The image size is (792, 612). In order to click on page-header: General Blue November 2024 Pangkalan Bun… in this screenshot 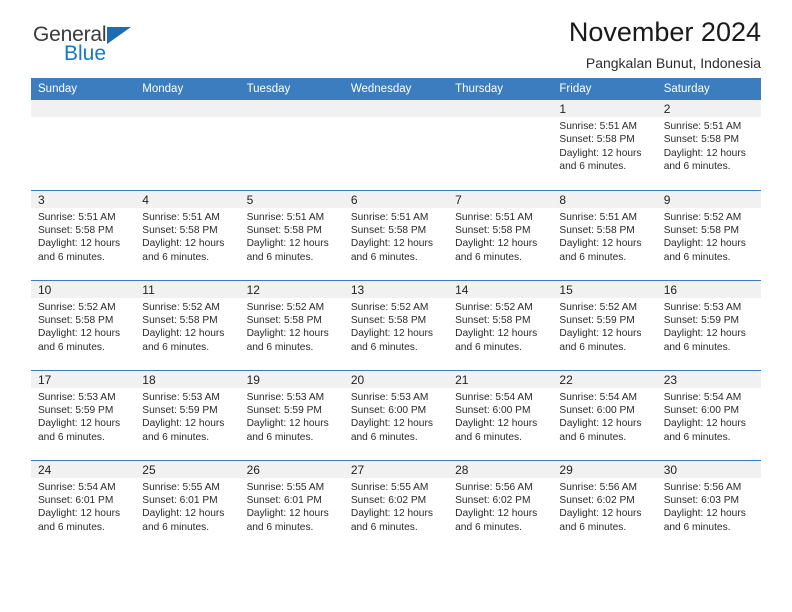, I will do `click(396, 39)`.